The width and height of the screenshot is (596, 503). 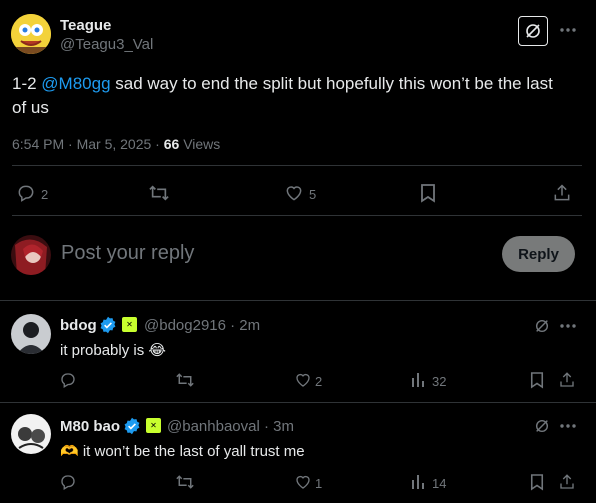 What do you see at coordinates (31, 34) in the screenshot?
I see `author-avatar` at bounding box center [31, 34].